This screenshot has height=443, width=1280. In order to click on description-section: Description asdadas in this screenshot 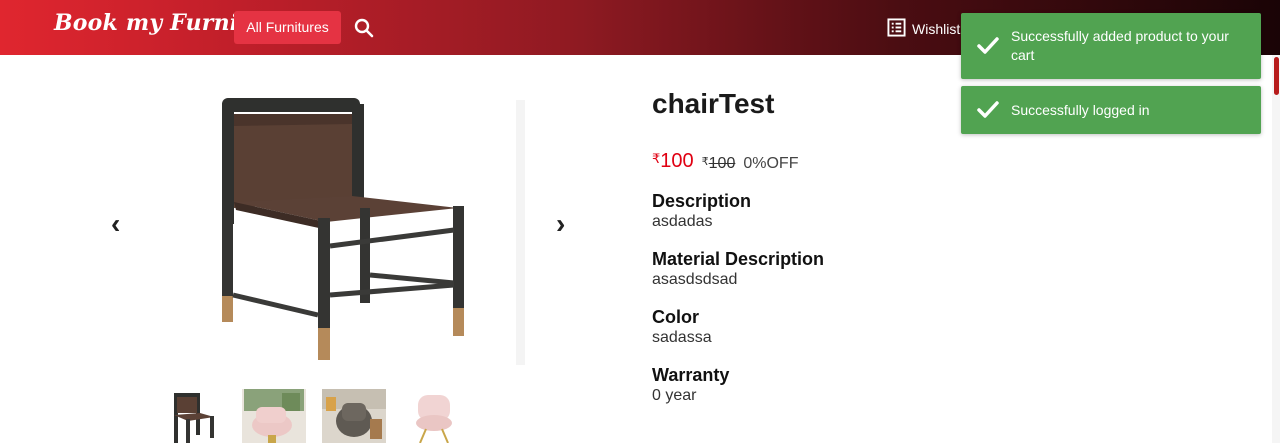, I will do `click(701, 211)`.